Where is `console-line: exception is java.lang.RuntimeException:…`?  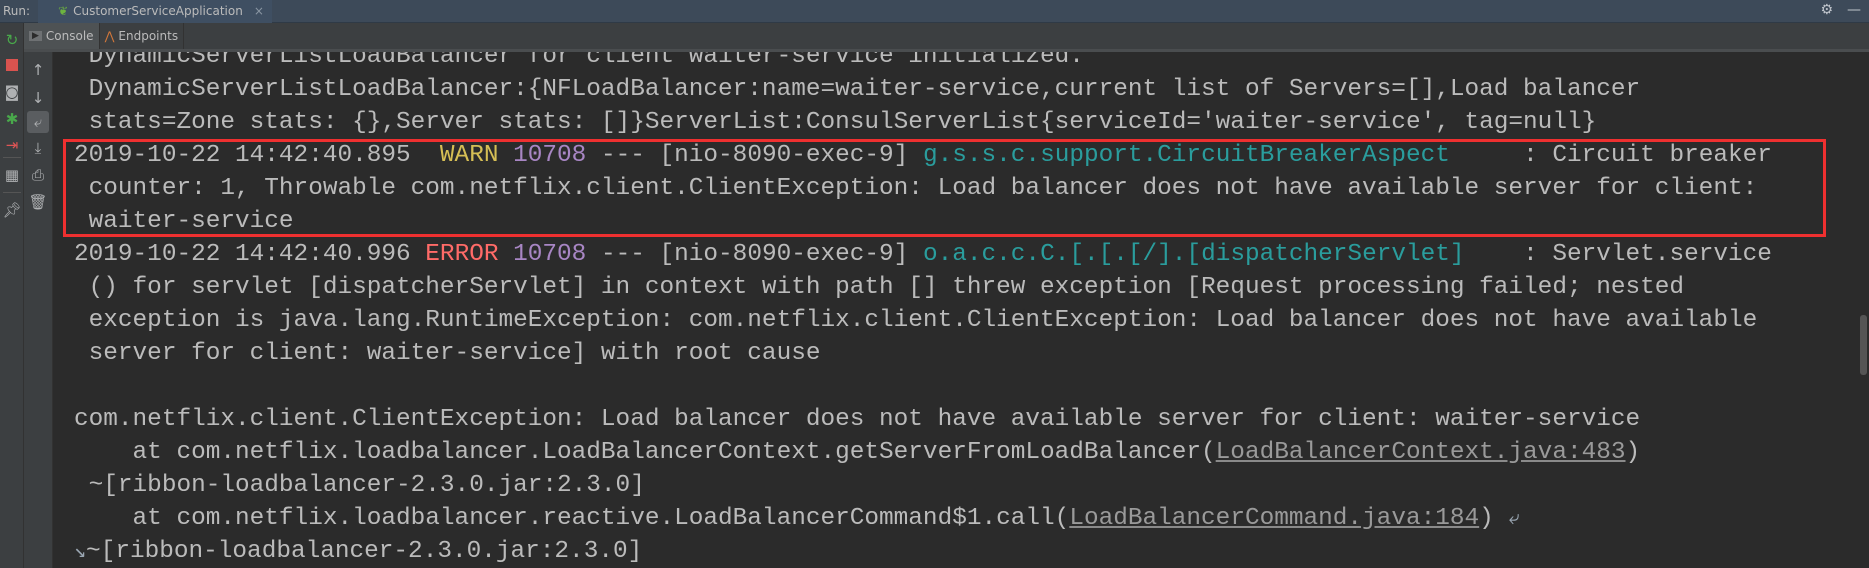 console-line: exception is java.lang.RuntimeException:… is located at coordinates (923, 320).